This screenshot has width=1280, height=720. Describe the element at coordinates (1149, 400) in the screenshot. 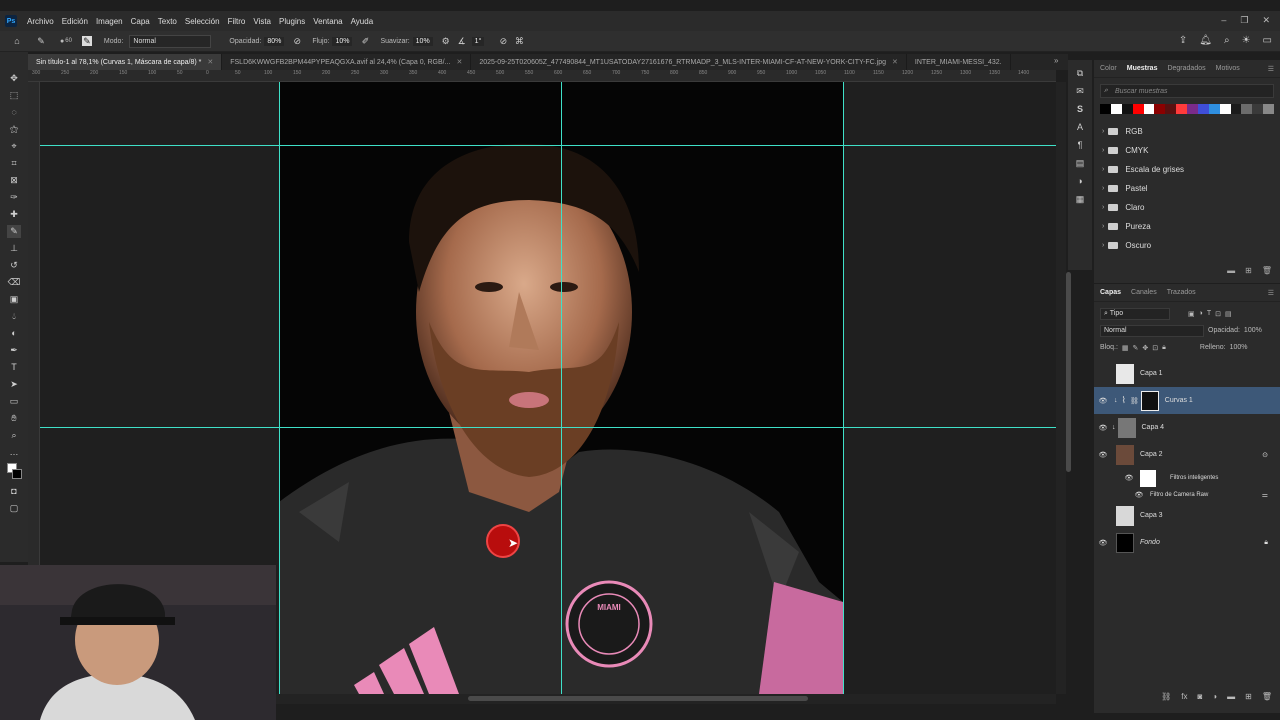

I see `layer-mask-thumbnail` at that location.